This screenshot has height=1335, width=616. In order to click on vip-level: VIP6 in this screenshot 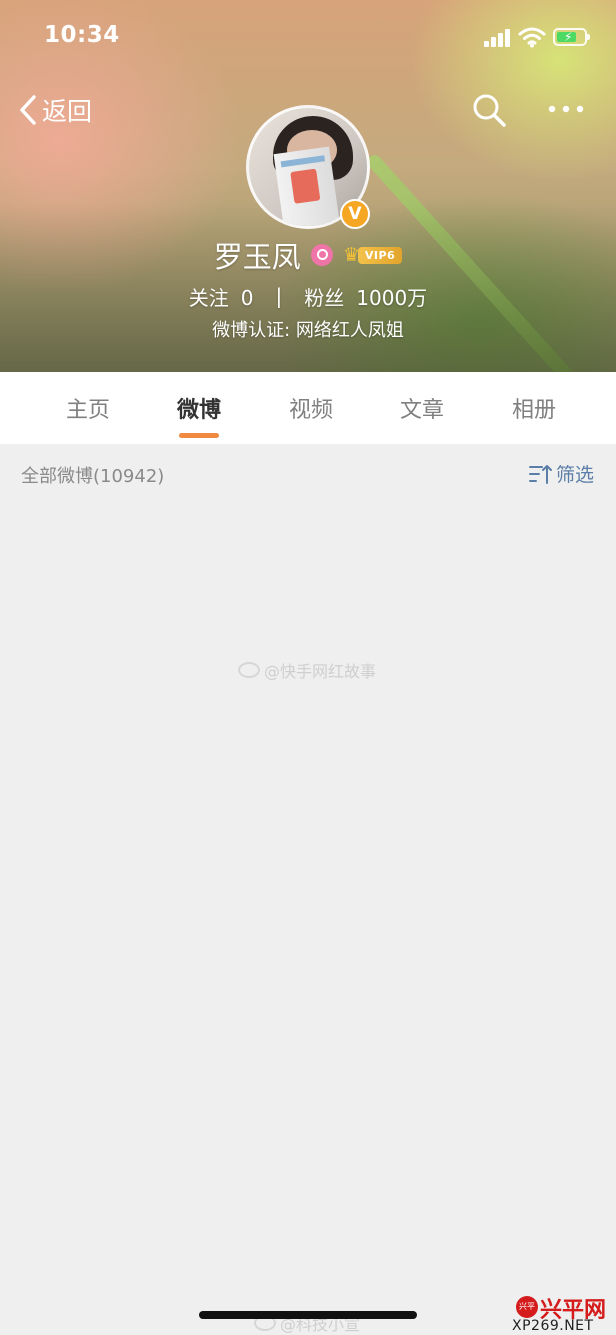, I will do `click(380, 255)`.